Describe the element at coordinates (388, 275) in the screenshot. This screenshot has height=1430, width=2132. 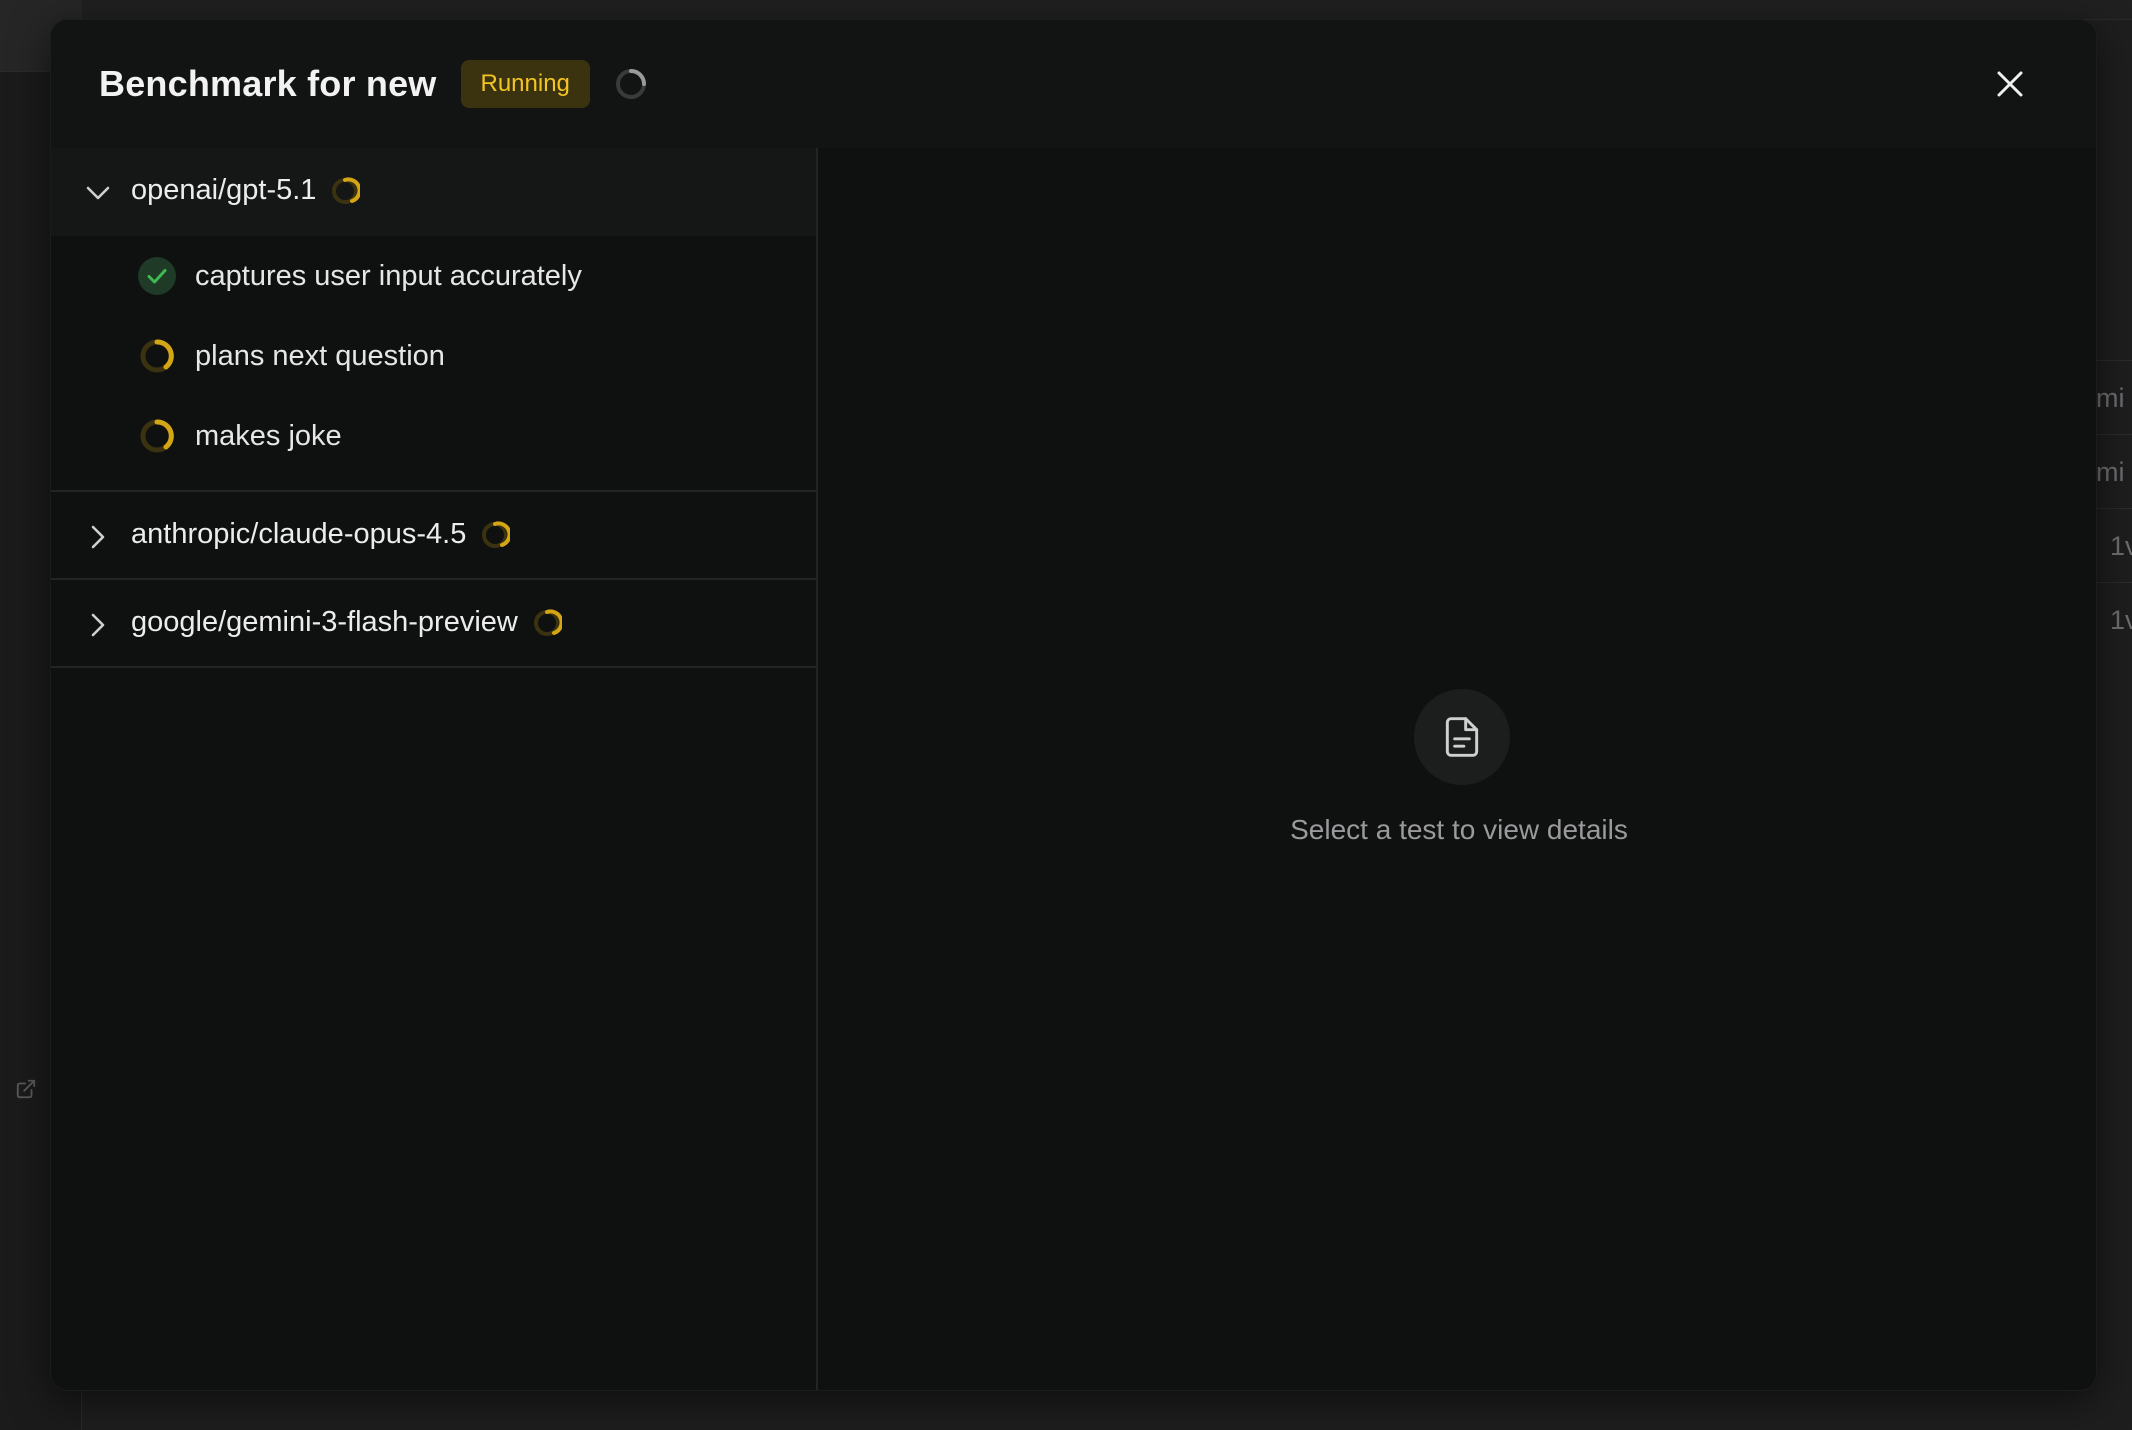
I see `test-label: captures user input accurately` at that location.